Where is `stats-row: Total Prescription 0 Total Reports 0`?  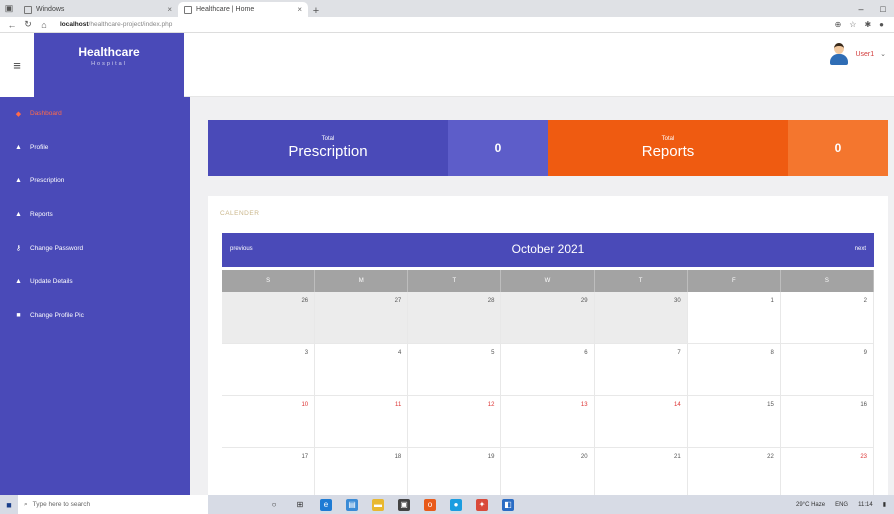 stats-row: Total Prescription 0 Total Reports 0 is located at coordinates (548, 148).